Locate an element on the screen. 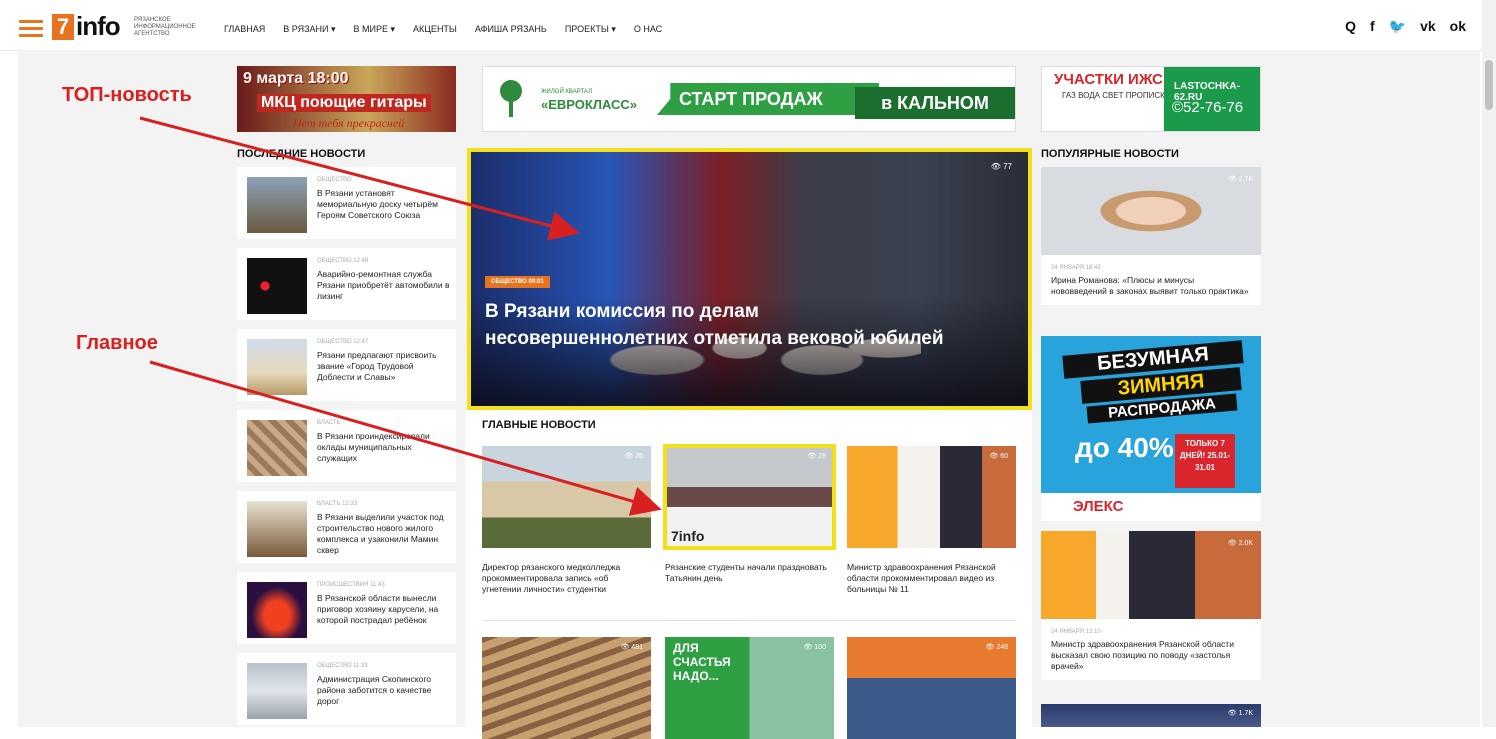 The width and height of the screenshot is (1496, 739). news-meta: ОБЩЕСТВО 11:33 is located at coordinates (342, 666).